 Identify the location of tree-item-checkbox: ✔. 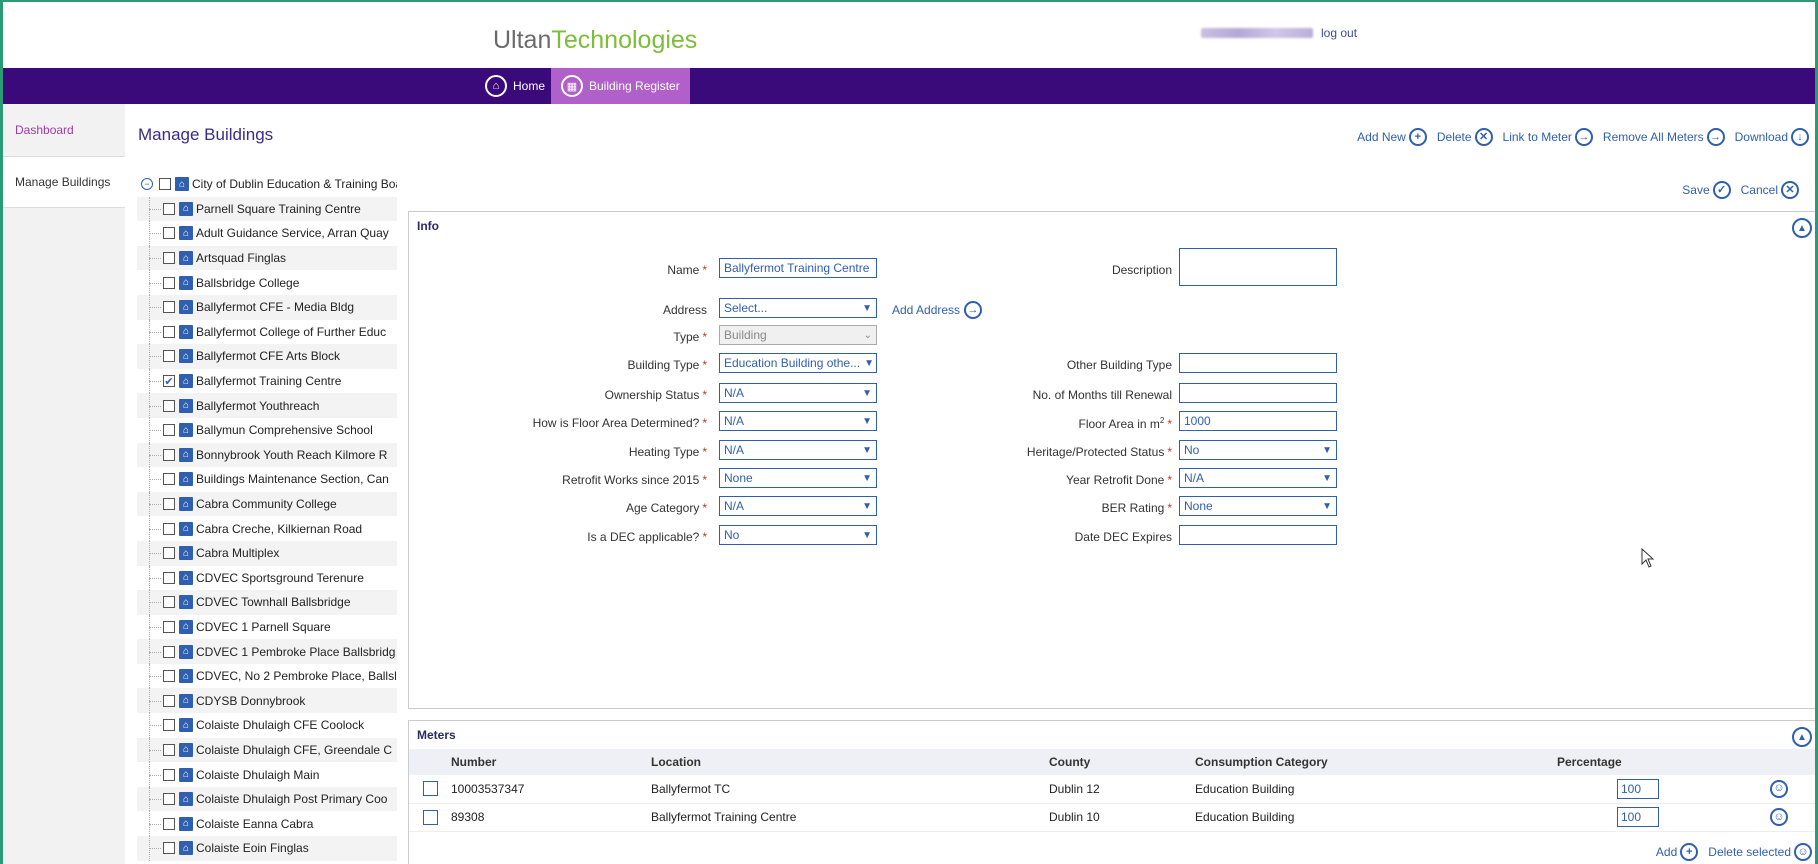
(169, 381).